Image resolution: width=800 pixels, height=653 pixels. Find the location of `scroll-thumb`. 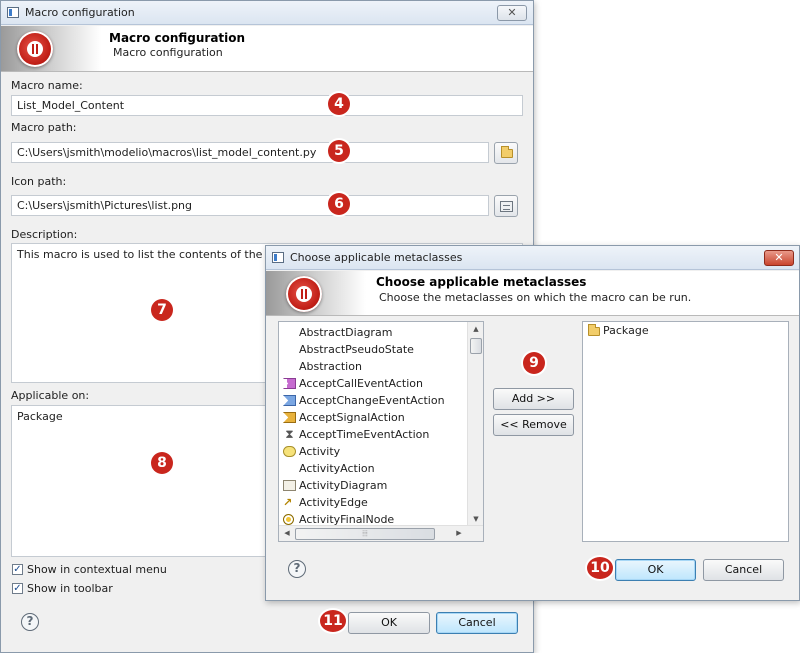

scroll-thumb is located at coordinates (476, 346).